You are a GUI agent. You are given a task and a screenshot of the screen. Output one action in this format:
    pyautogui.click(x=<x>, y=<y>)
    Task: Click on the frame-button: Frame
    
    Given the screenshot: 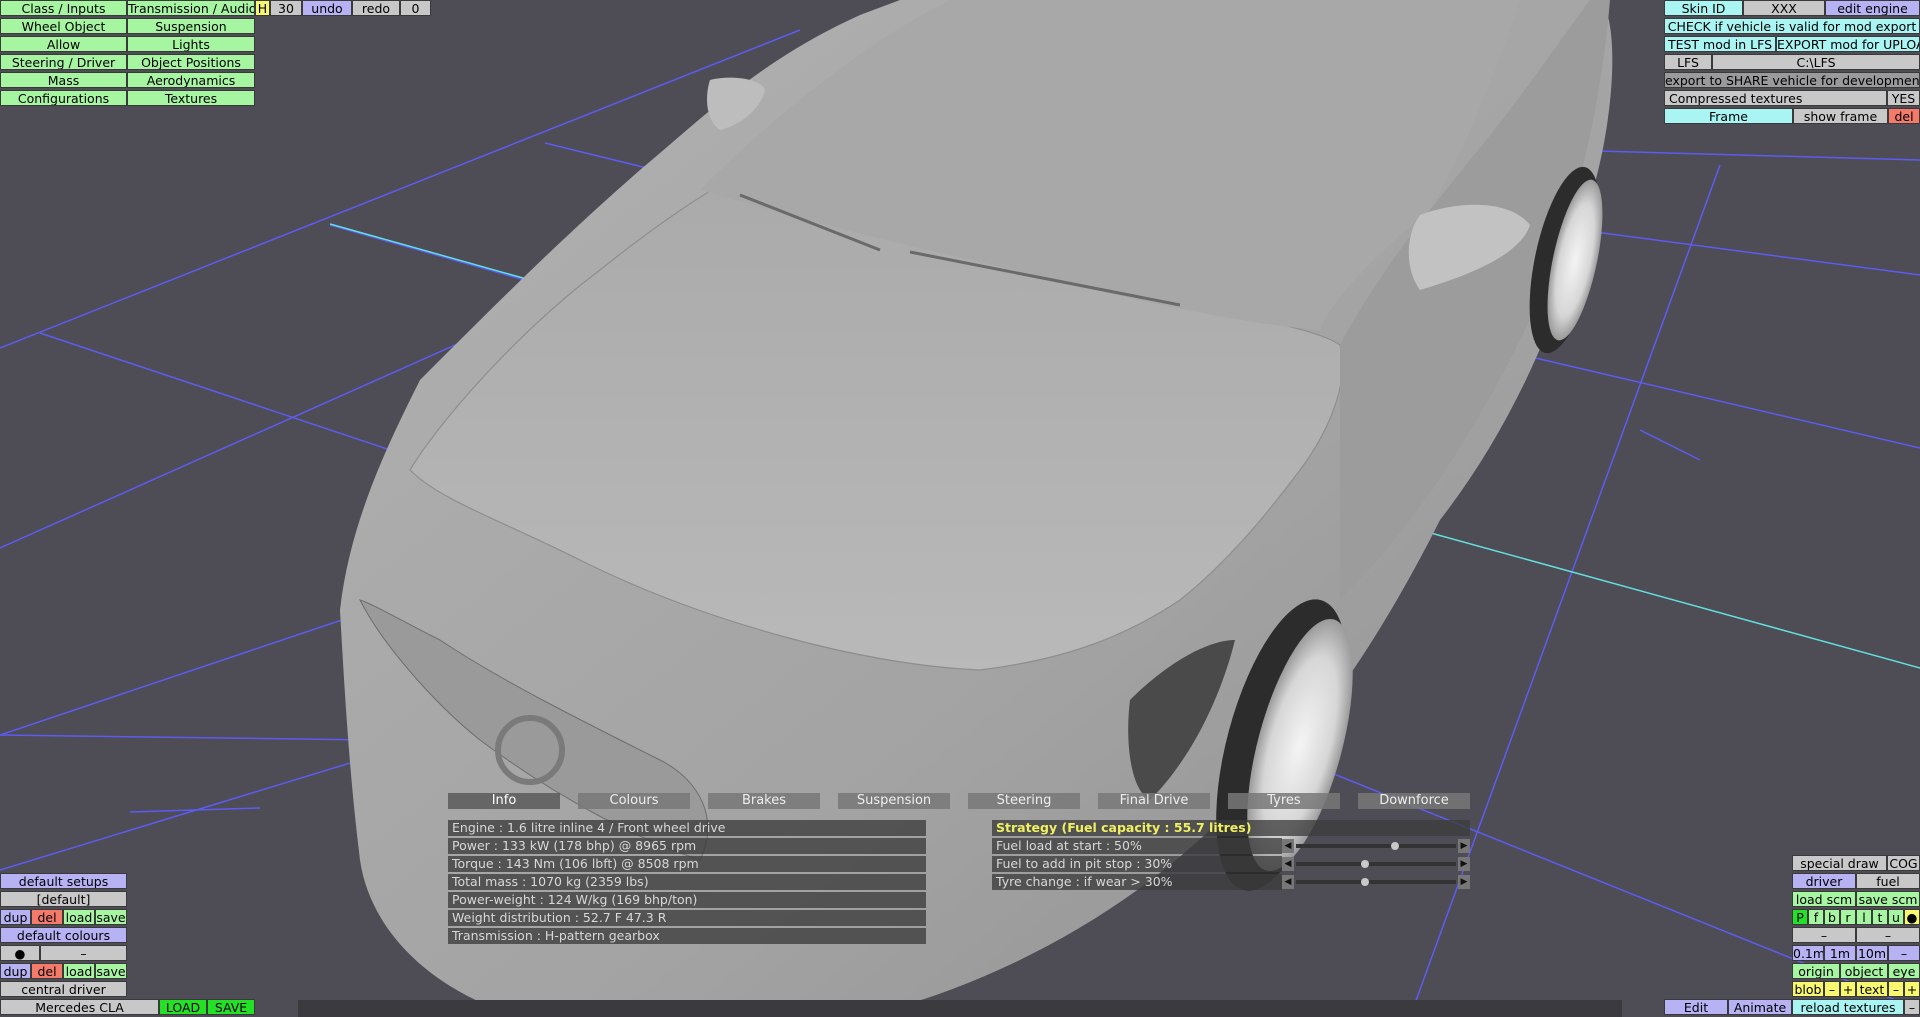 What is the action you would take?
    pyautogui.click(x=1728, y=116)
    